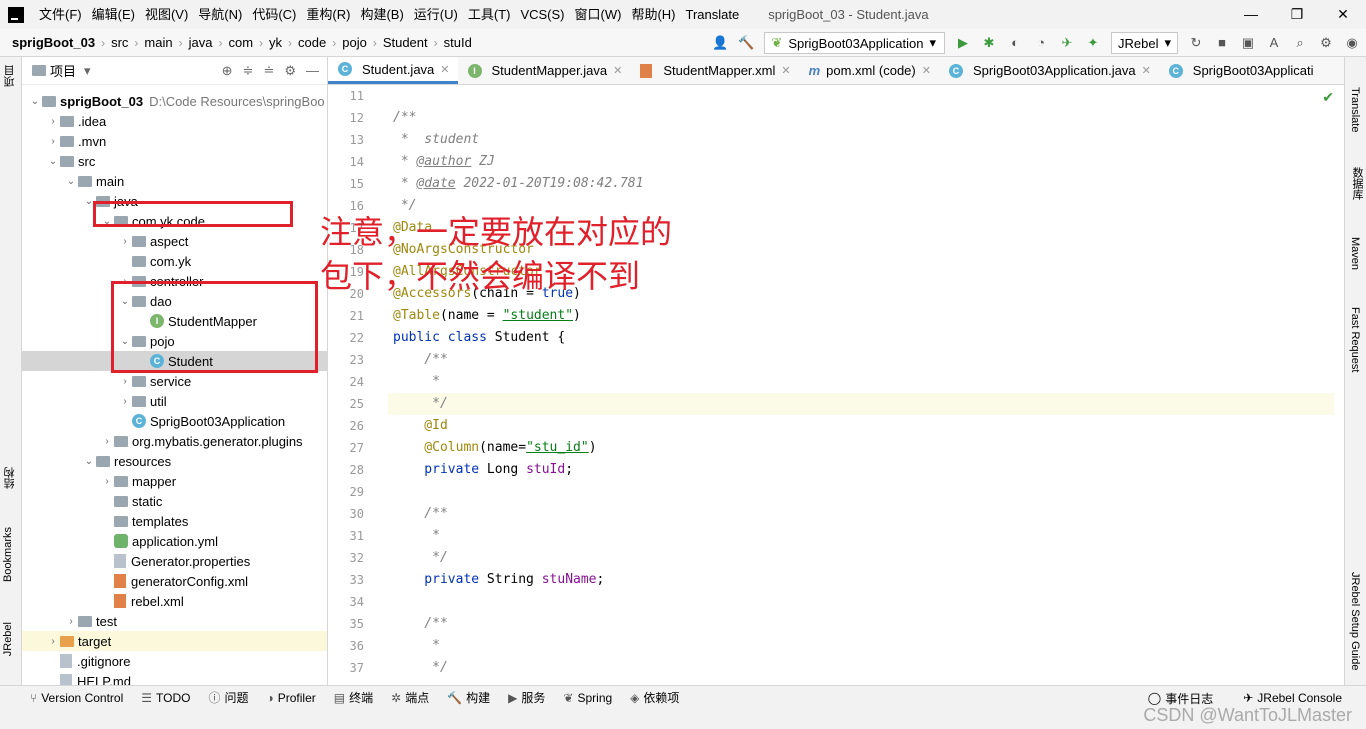 This screenshot has height=729, width=1366. What do you see at coordinates (240, 42) in the screenshot?
I see `breadcrumb-item: com` at bounding box center [240, 42].